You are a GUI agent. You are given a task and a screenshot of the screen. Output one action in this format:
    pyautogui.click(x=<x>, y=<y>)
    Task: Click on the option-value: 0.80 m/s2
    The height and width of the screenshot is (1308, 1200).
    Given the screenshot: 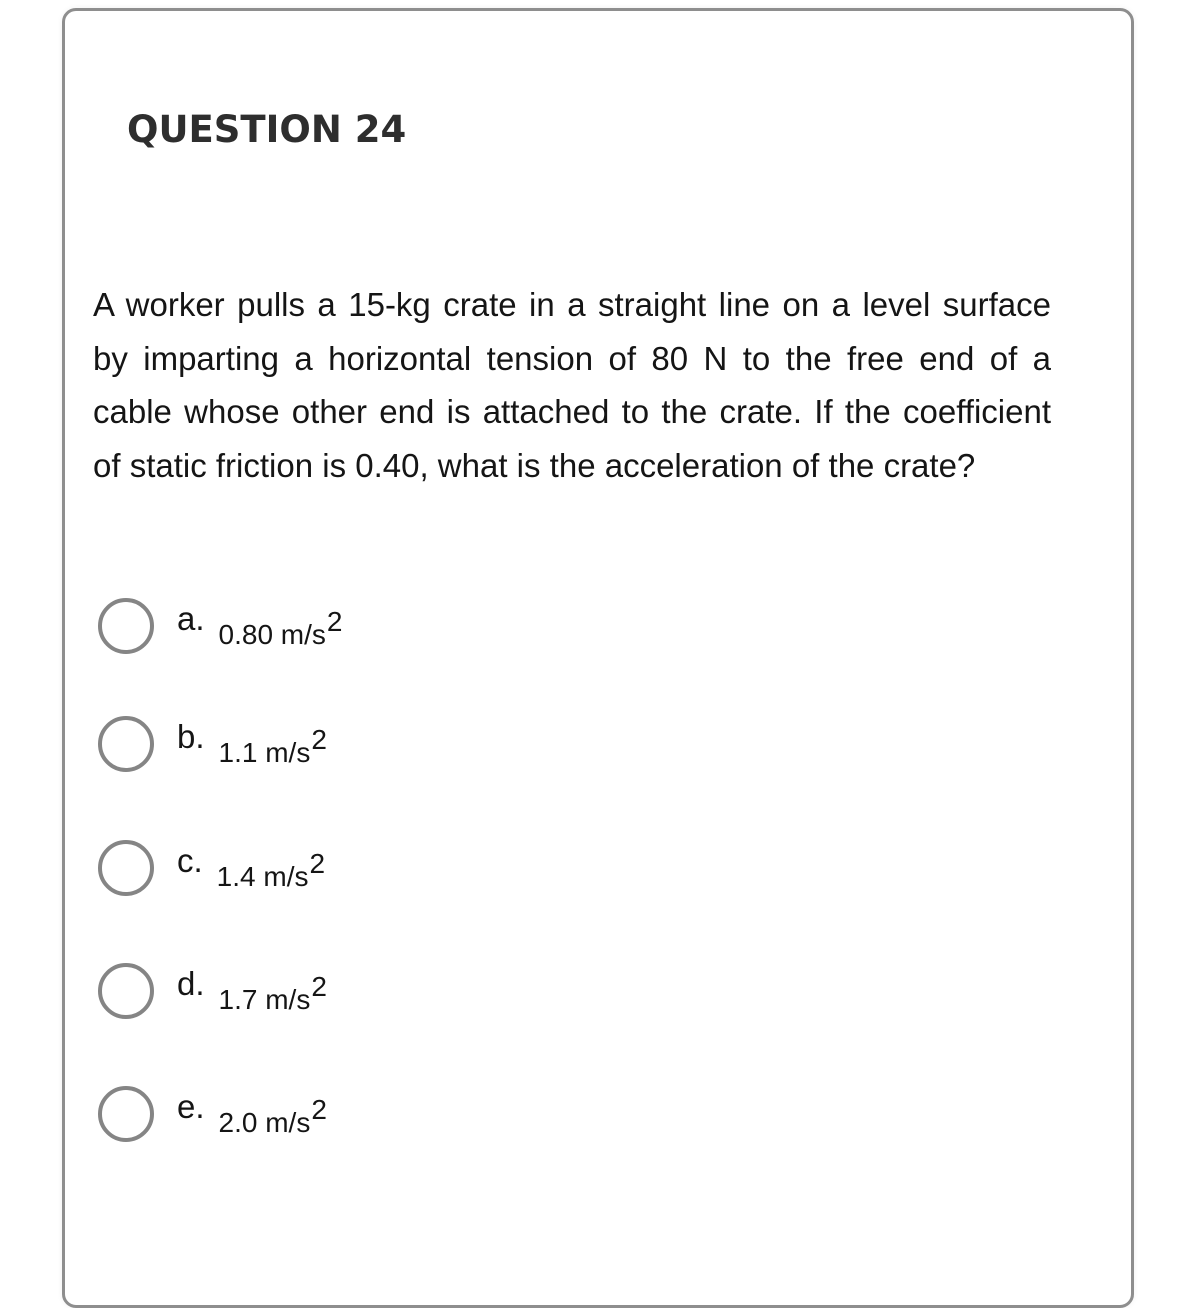 What is the action you would take?
    pyautogui.click(x=280, y=629)
    